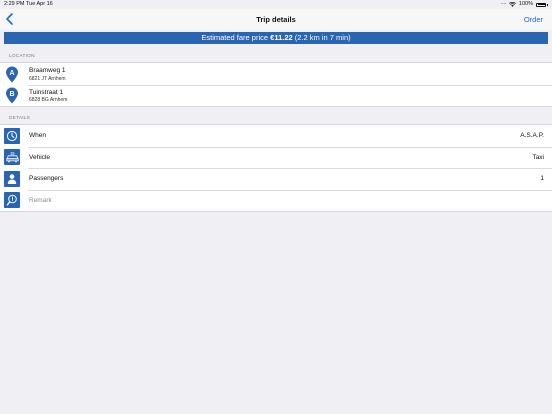  What do you see at coordinates (512, 4) in the screenshot?
I see `wifi-icon` at bounding box center [512, 4].